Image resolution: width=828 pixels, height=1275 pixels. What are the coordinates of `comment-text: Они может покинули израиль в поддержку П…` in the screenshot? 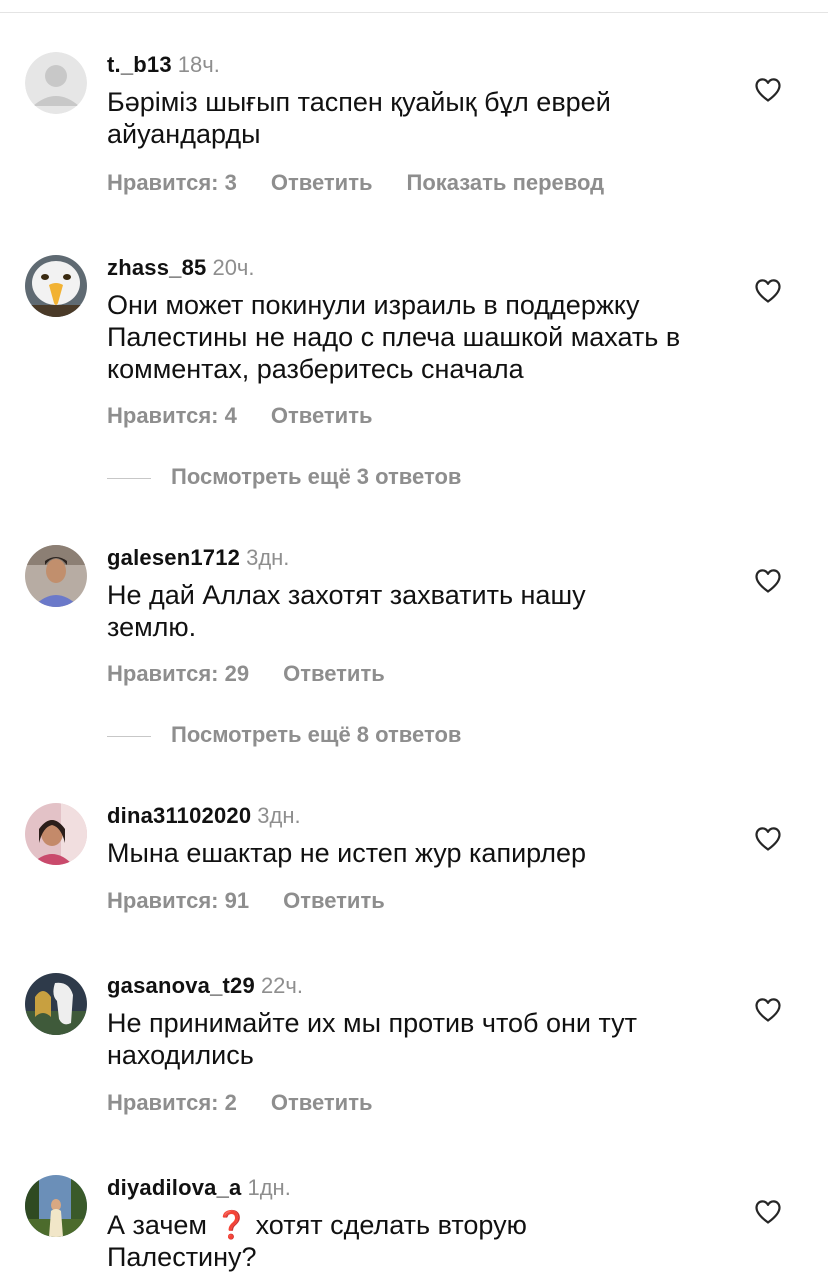 It's located at (394, 337).